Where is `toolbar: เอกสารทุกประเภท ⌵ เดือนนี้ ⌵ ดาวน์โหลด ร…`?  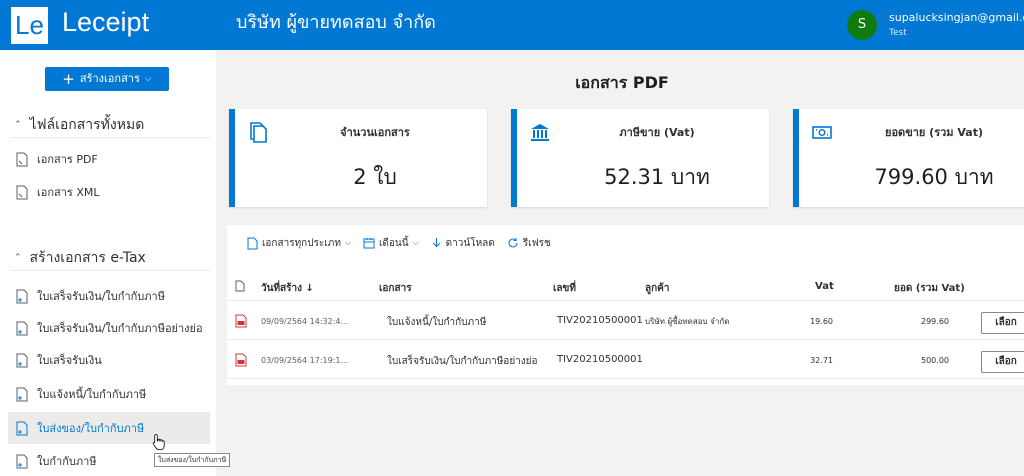
toolbar: เอกสารทุกประเภท ⌵ เดือนนี้ ⌵ ดาวน์โหลด ร… is located at coordinates (405, 243).